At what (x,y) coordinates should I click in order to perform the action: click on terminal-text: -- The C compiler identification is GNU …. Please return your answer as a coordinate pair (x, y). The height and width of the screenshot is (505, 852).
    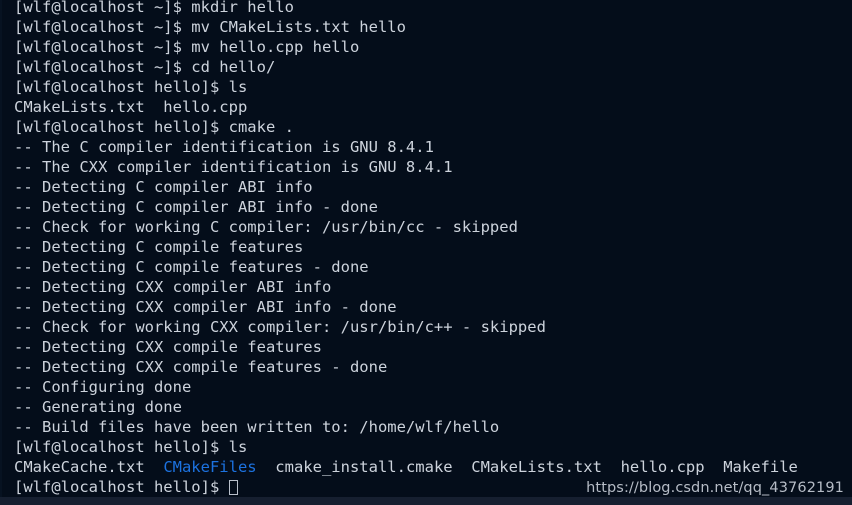
    Looking at the image, I should click on (224, 147).